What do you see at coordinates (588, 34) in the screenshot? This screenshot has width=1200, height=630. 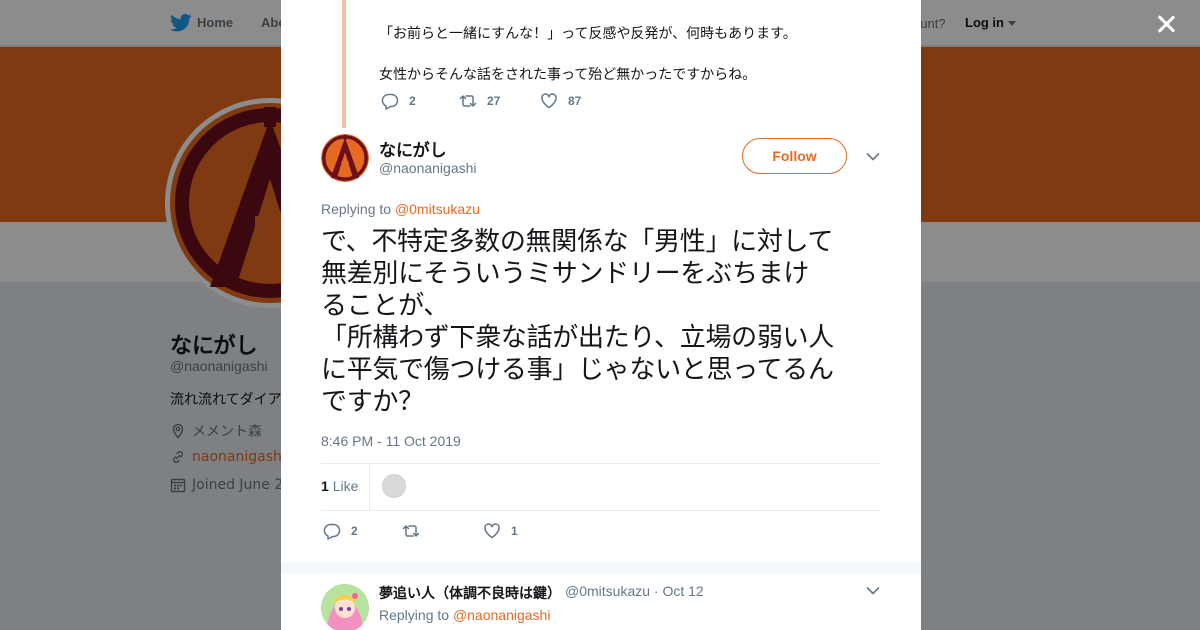 I see `previous-tweet-text-line1: 「お前らと一緒にすんな！」って反感や反発が、何時もあります。` at bounding box center [588, 34].